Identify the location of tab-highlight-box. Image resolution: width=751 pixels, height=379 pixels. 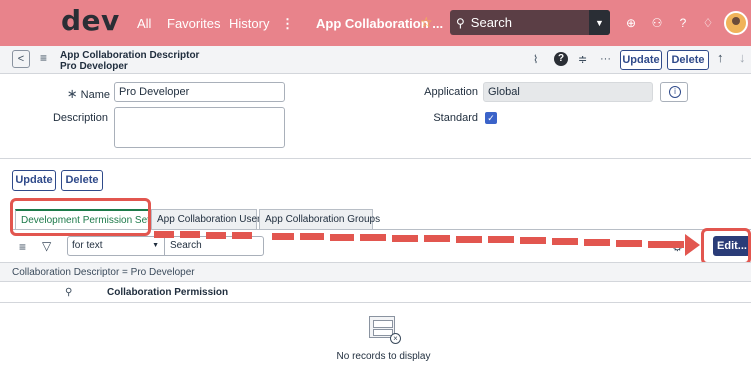
(80, 217).